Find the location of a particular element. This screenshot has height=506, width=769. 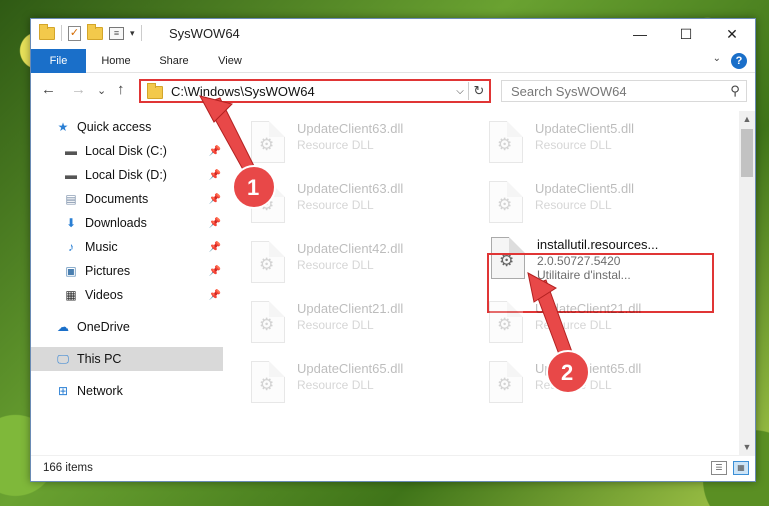

sidebar-item-label: Music is located at coordinates (101, 247).